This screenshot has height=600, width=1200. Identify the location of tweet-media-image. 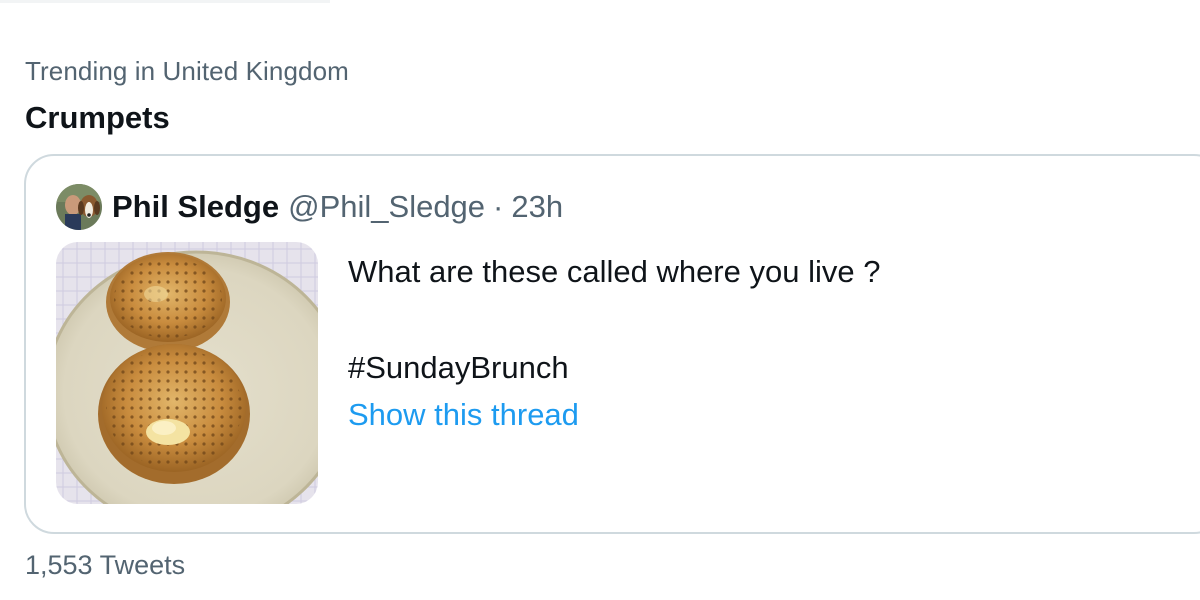
(187, 373).